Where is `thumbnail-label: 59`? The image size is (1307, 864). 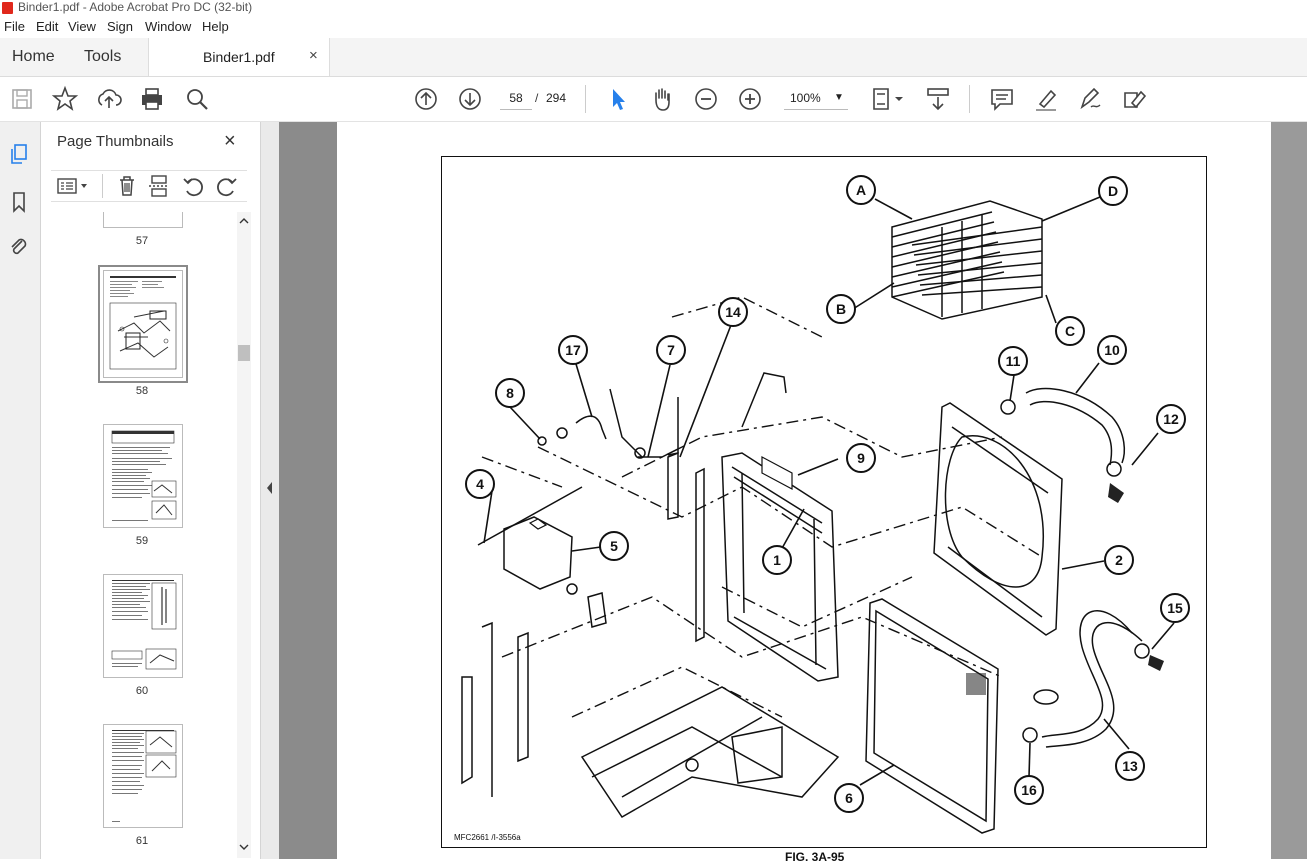
thumbnail-label: 59 is located at coordinates (142, 541).